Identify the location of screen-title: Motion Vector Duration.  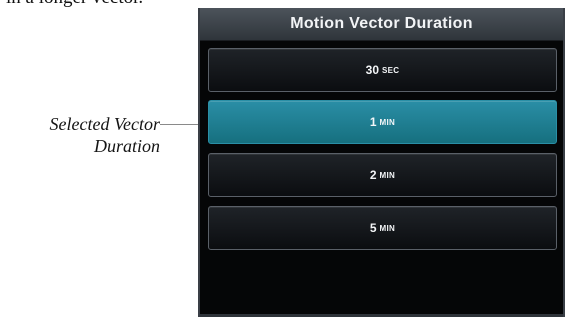
(381, 24).